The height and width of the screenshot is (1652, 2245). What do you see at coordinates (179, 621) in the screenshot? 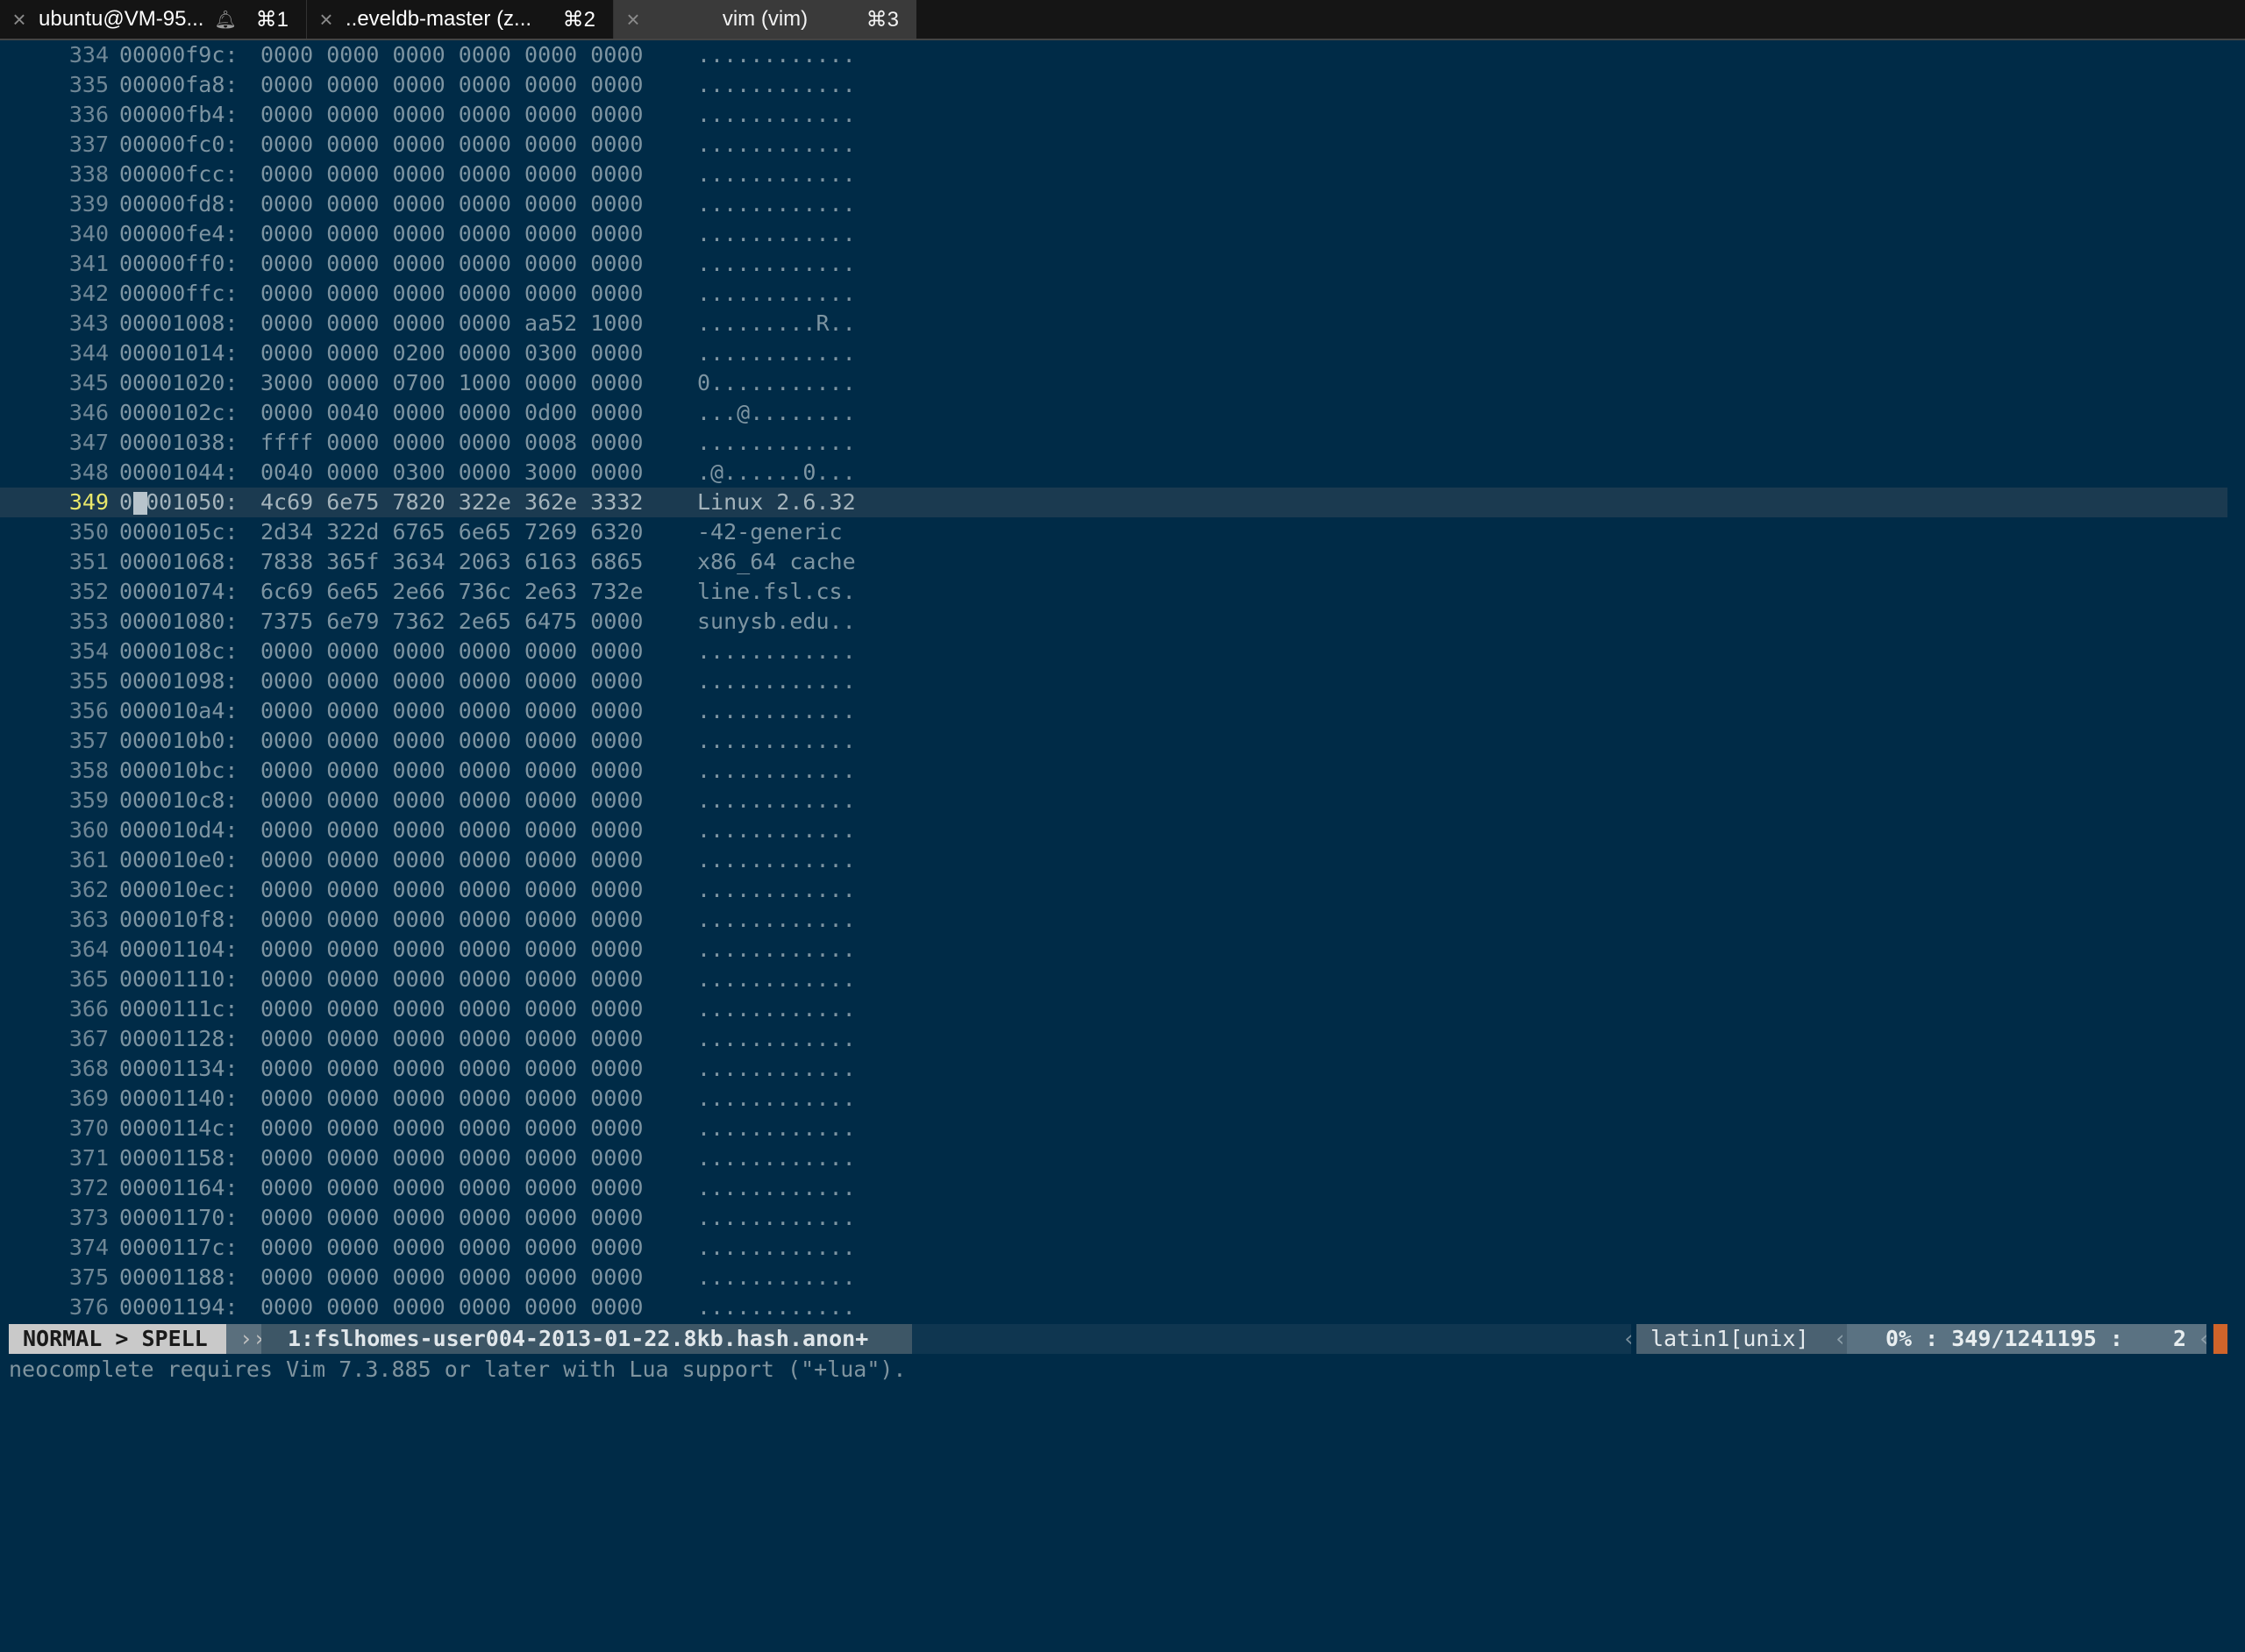
I see `address: 00001080:` at bounding box center [179, 621].